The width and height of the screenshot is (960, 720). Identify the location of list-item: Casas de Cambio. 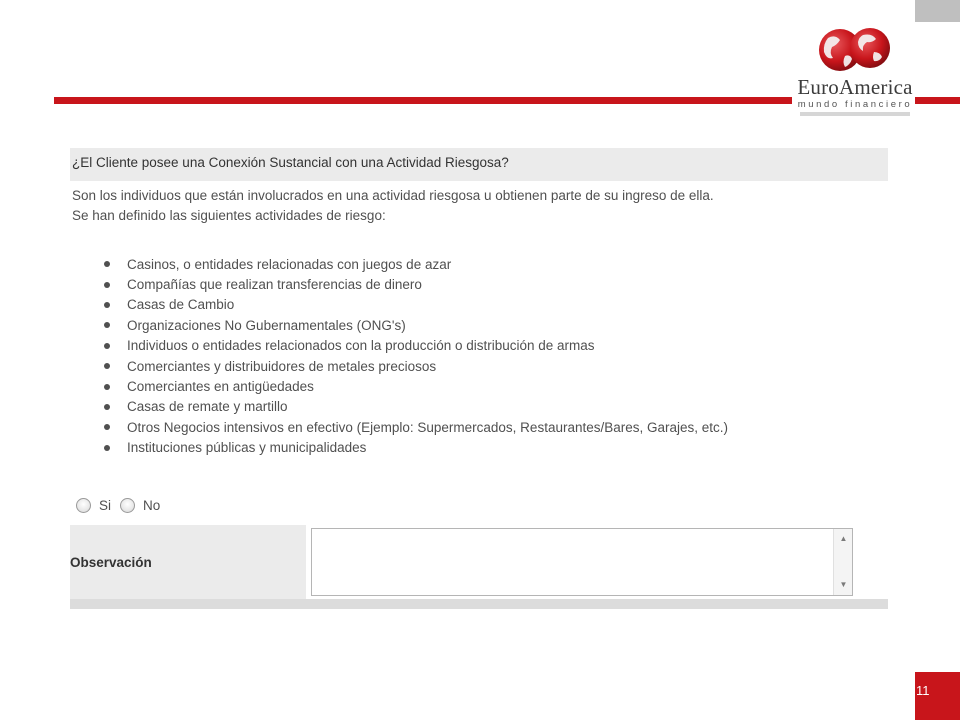
(494, 305).